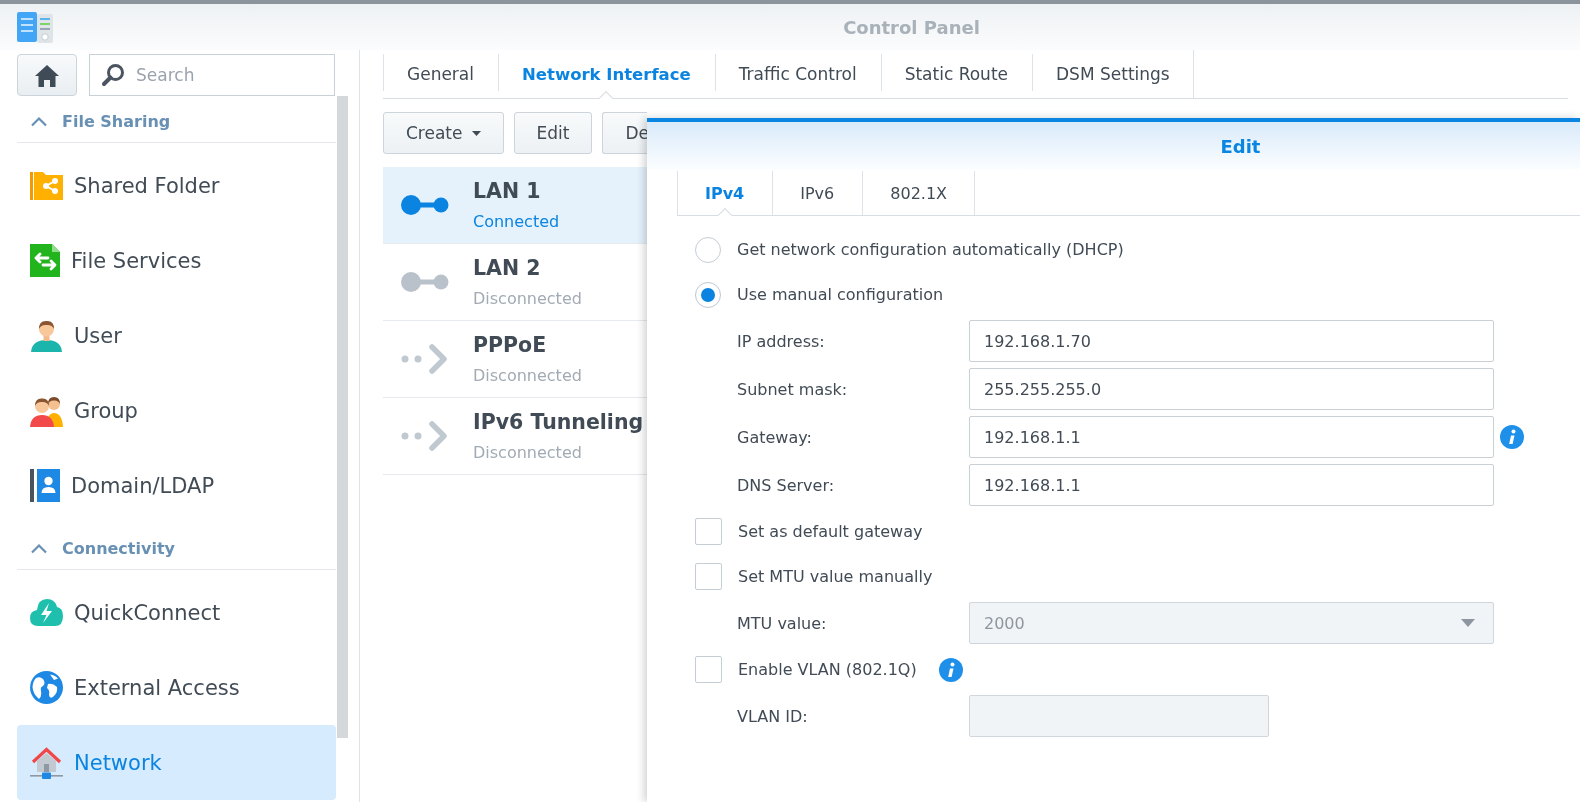 This screenshot has width=1580, height=802. What do you see at coordinates (827, 669) in the screenshot?
I see `option-label: Enable VLAN (802.1Q)` at bounding box center [827, 669].